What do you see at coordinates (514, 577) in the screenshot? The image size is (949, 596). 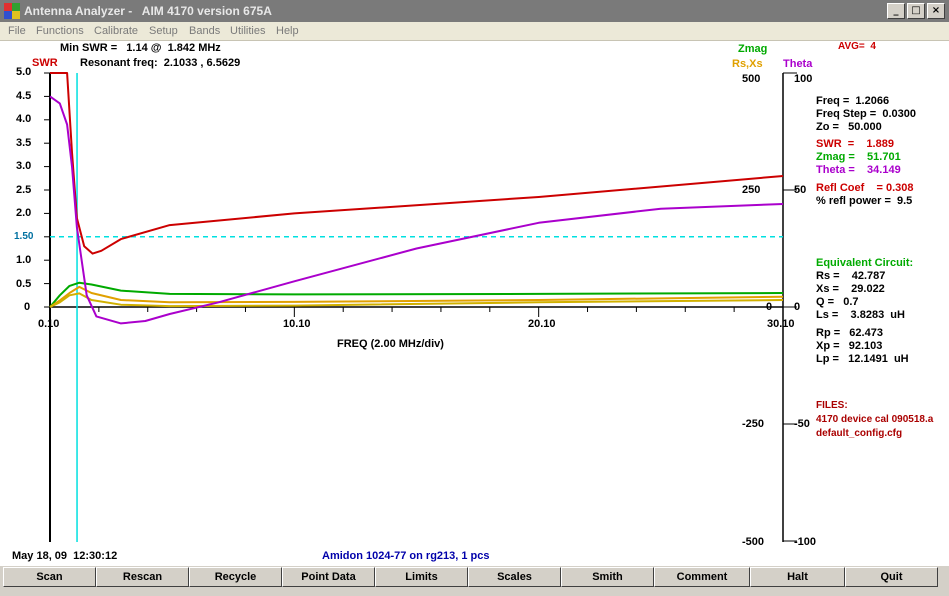 I see `scales-button: Scales` at bounding box center [514, 577].